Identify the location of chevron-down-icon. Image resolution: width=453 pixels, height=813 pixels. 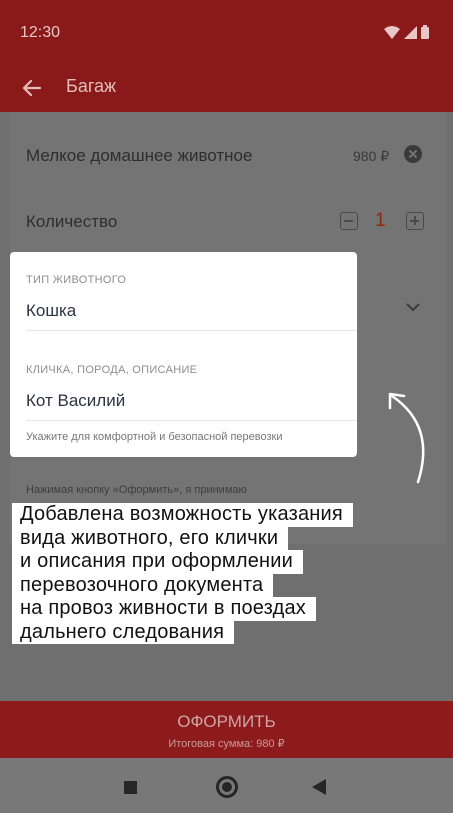
(413, 307).